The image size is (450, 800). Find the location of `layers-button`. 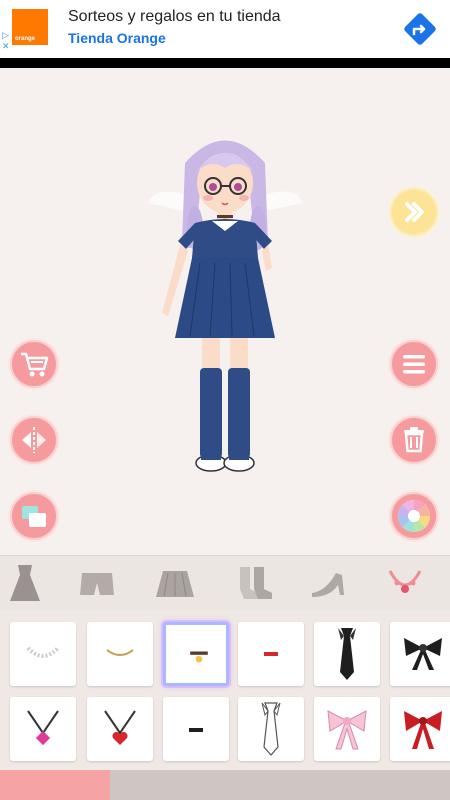

layers-button is located at coordinates (34, 516).